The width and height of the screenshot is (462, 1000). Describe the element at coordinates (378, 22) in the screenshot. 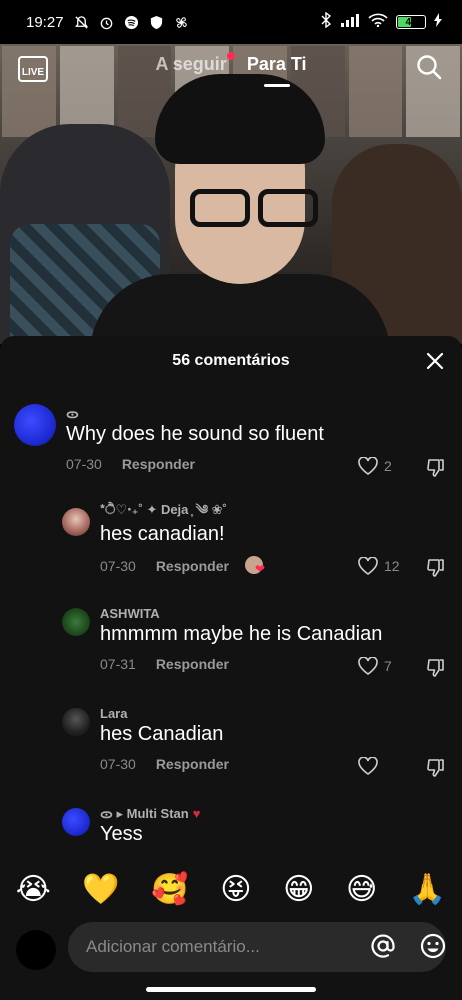

I see `wifi-icon` at that location.